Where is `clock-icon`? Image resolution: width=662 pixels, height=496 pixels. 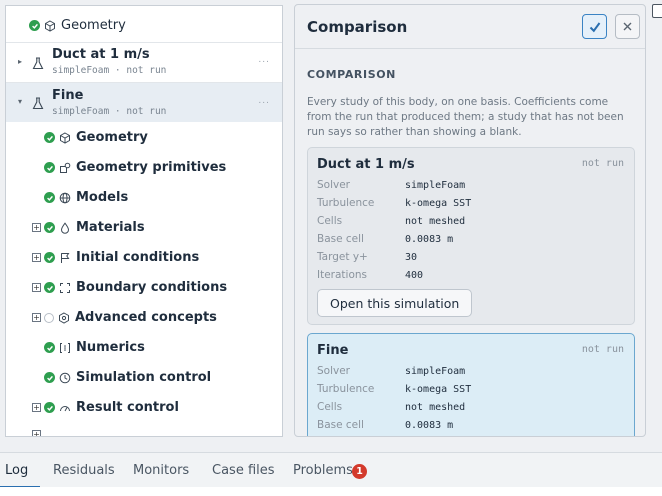 clock-icon is located at coordinates (64, 377).